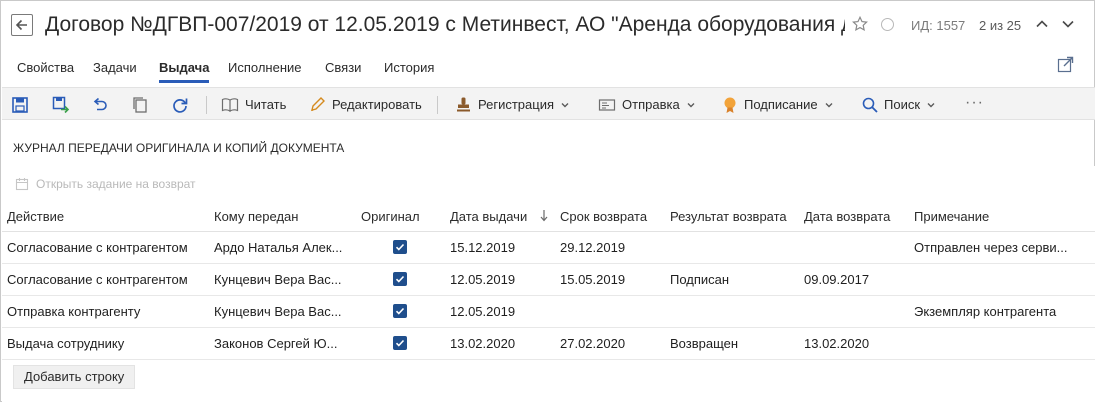 This screenshot has width=1095, height=402. I want to click on cell-return-date: 09.09.2017, so click(837, 279).